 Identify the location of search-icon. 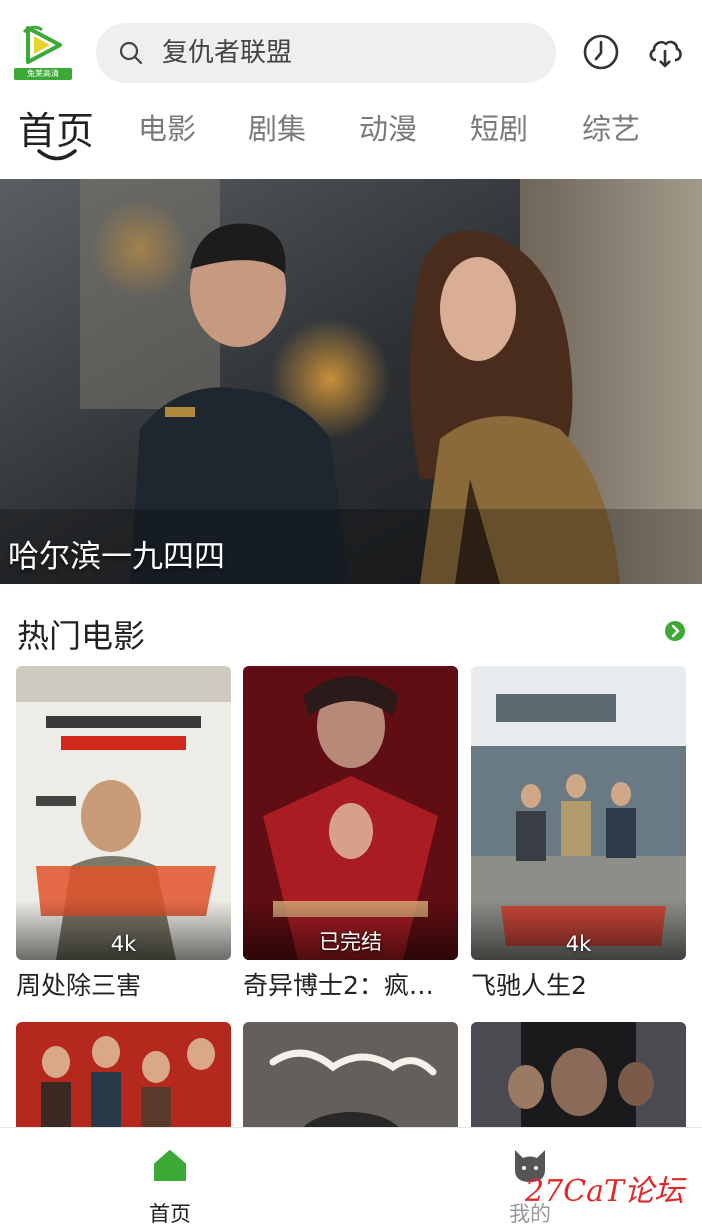
(131, 53).